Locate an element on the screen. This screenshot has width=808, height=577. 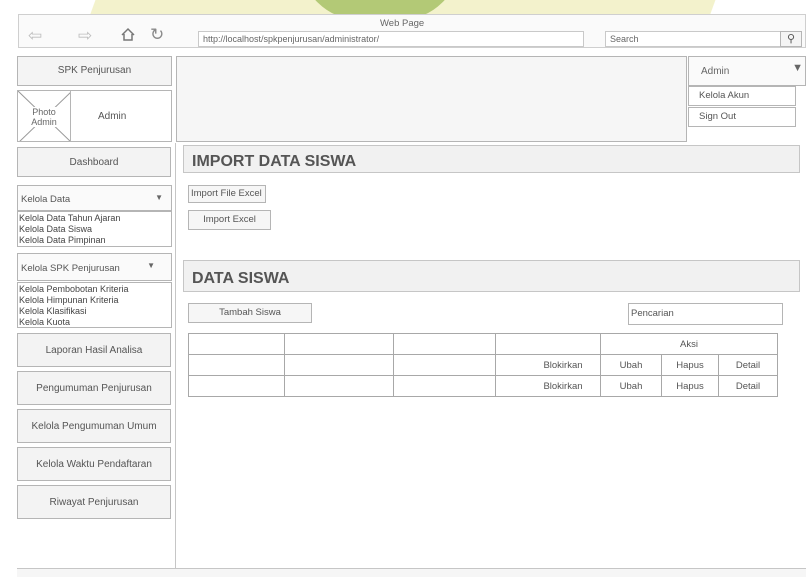
sidebar-dashboard: Dashboard is located at coordinates (94, 162).